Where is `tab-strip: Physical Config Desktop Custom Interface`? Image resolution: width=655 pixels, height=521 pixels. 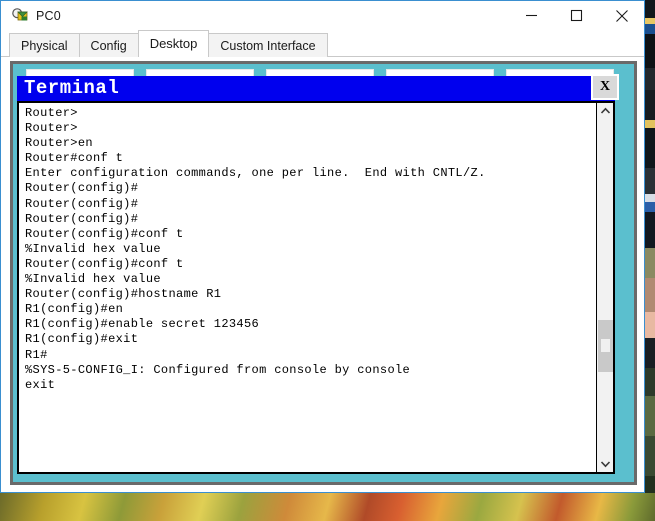 tab-strip: Physical Config Desktop Custom Interface is located at coordinates (322, 43).